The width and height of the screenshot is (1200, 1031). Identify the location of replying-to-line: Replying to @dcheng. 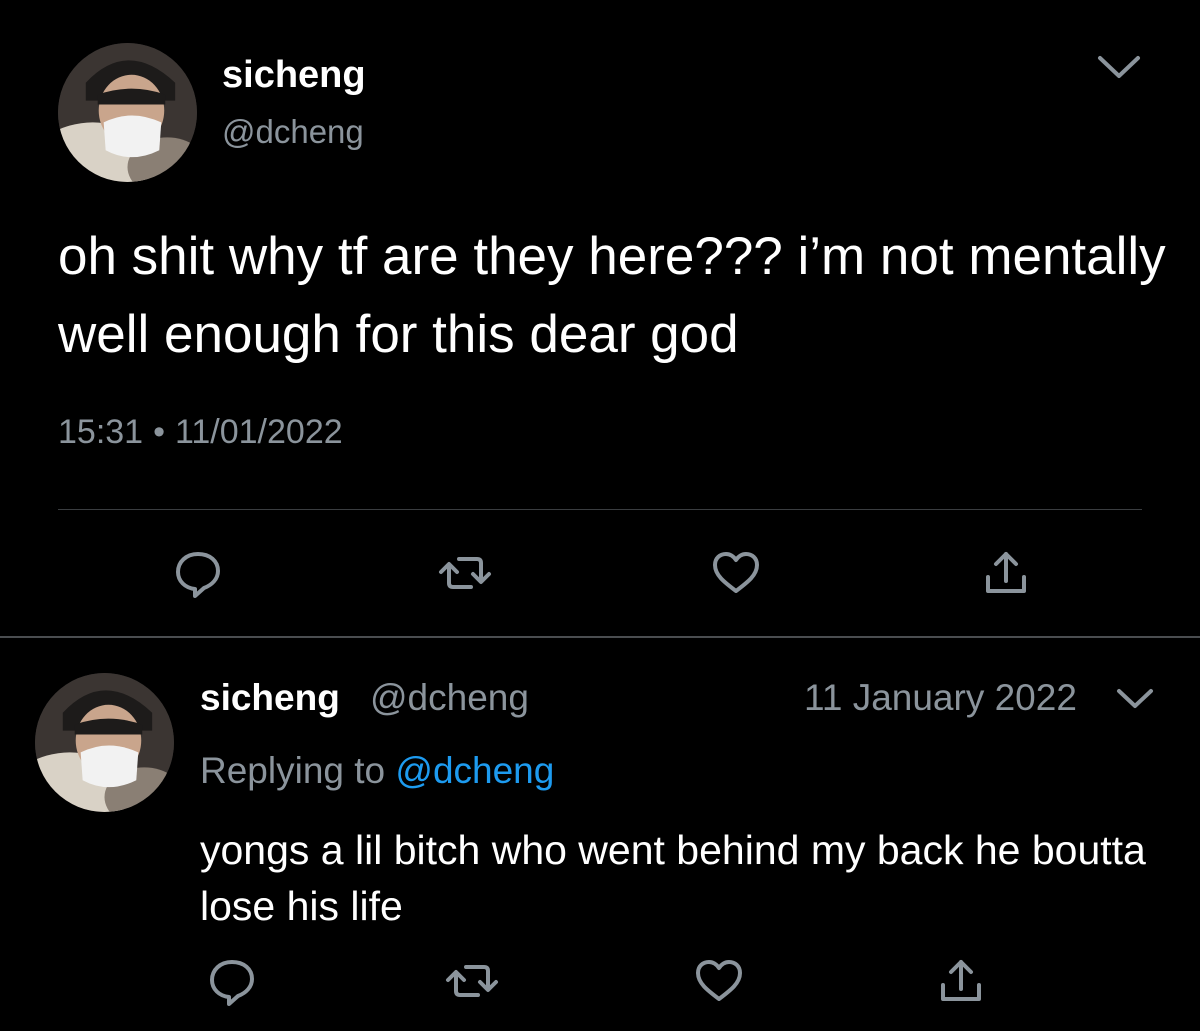
(377, 771).